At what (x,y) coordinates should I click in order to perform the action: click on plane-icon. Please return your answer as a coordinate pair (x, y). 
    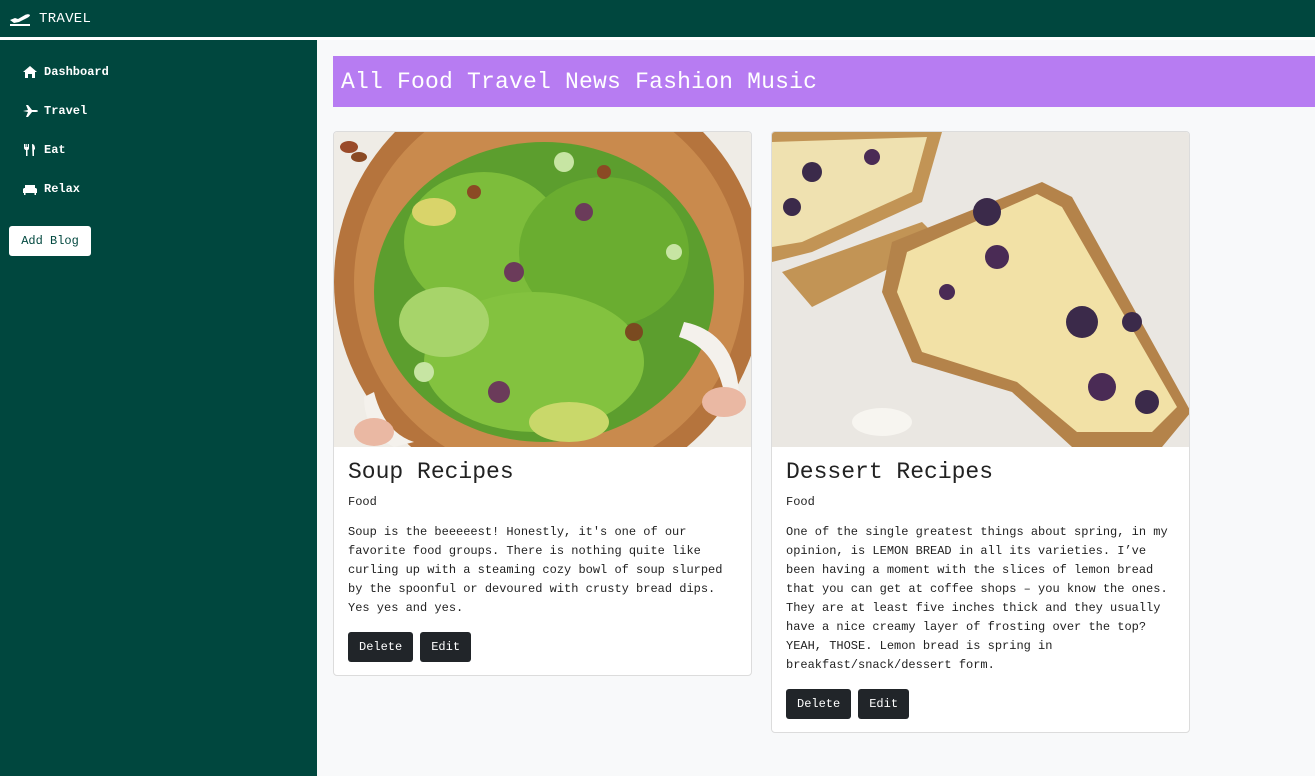
    Looking at the image, I should click on (30, 111).